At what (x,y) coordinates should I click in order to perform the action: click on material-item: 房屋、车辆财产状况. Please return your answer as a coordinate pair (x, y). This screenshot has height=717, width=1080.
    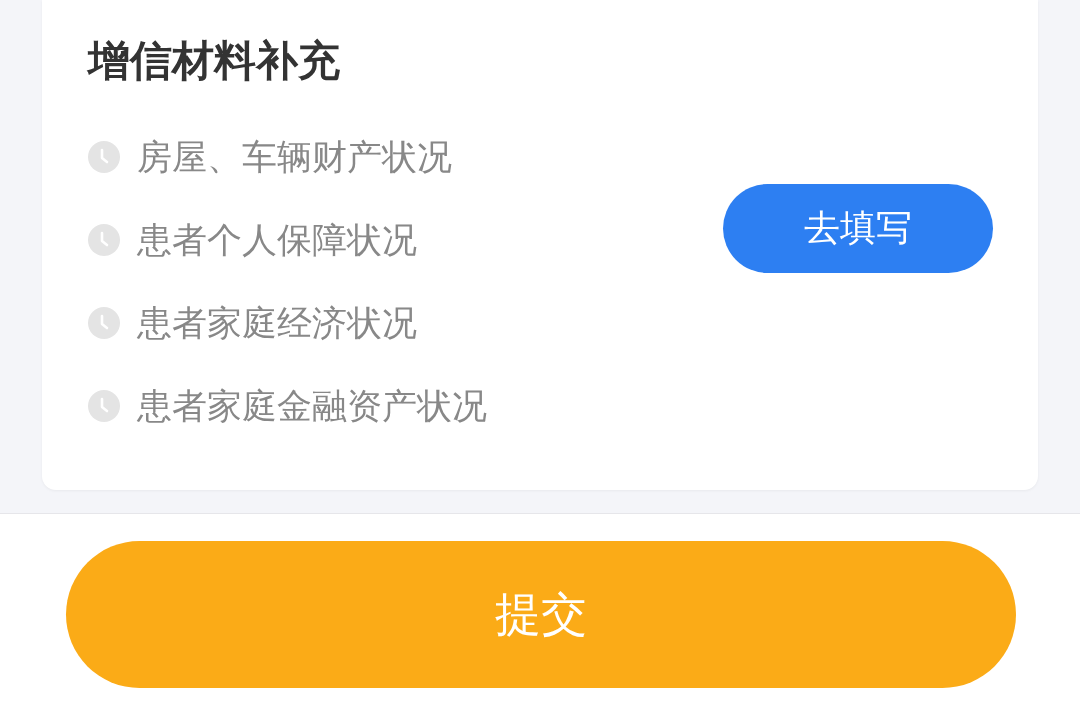
    Looking at the image, I should click on (294, 157).